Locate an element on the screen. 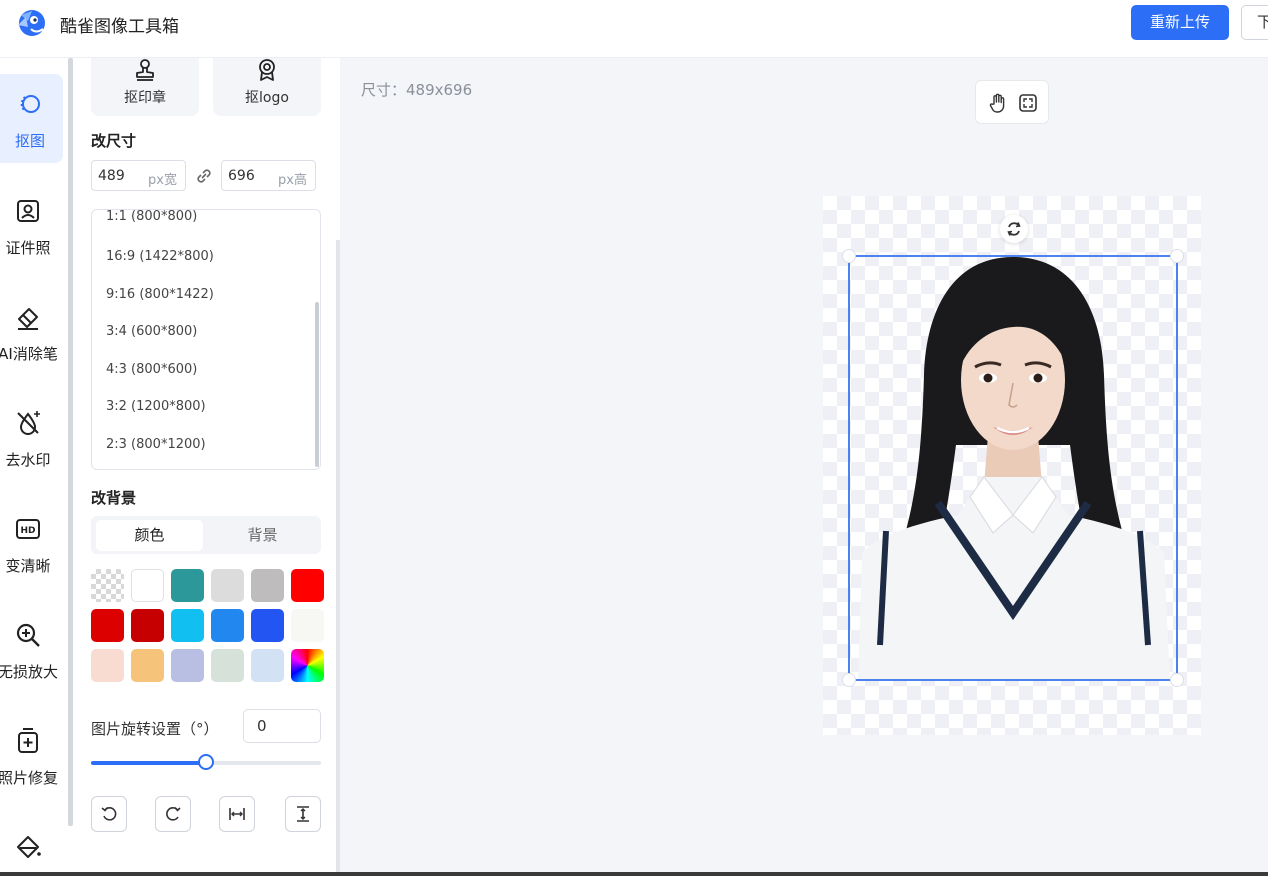 The height and width of the screenshot is (876, 1268). ratio-option: 1:1 (800*800) is located at coordinates (151, 217).